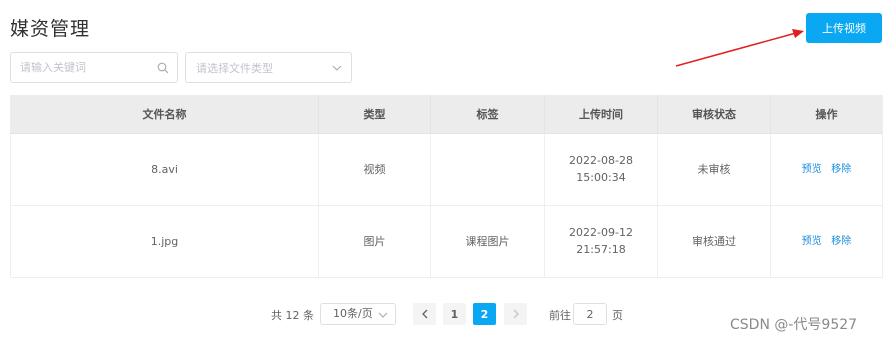 The image size is (886, 341). I want to click on chevron-left-icon, so click(424, 314).